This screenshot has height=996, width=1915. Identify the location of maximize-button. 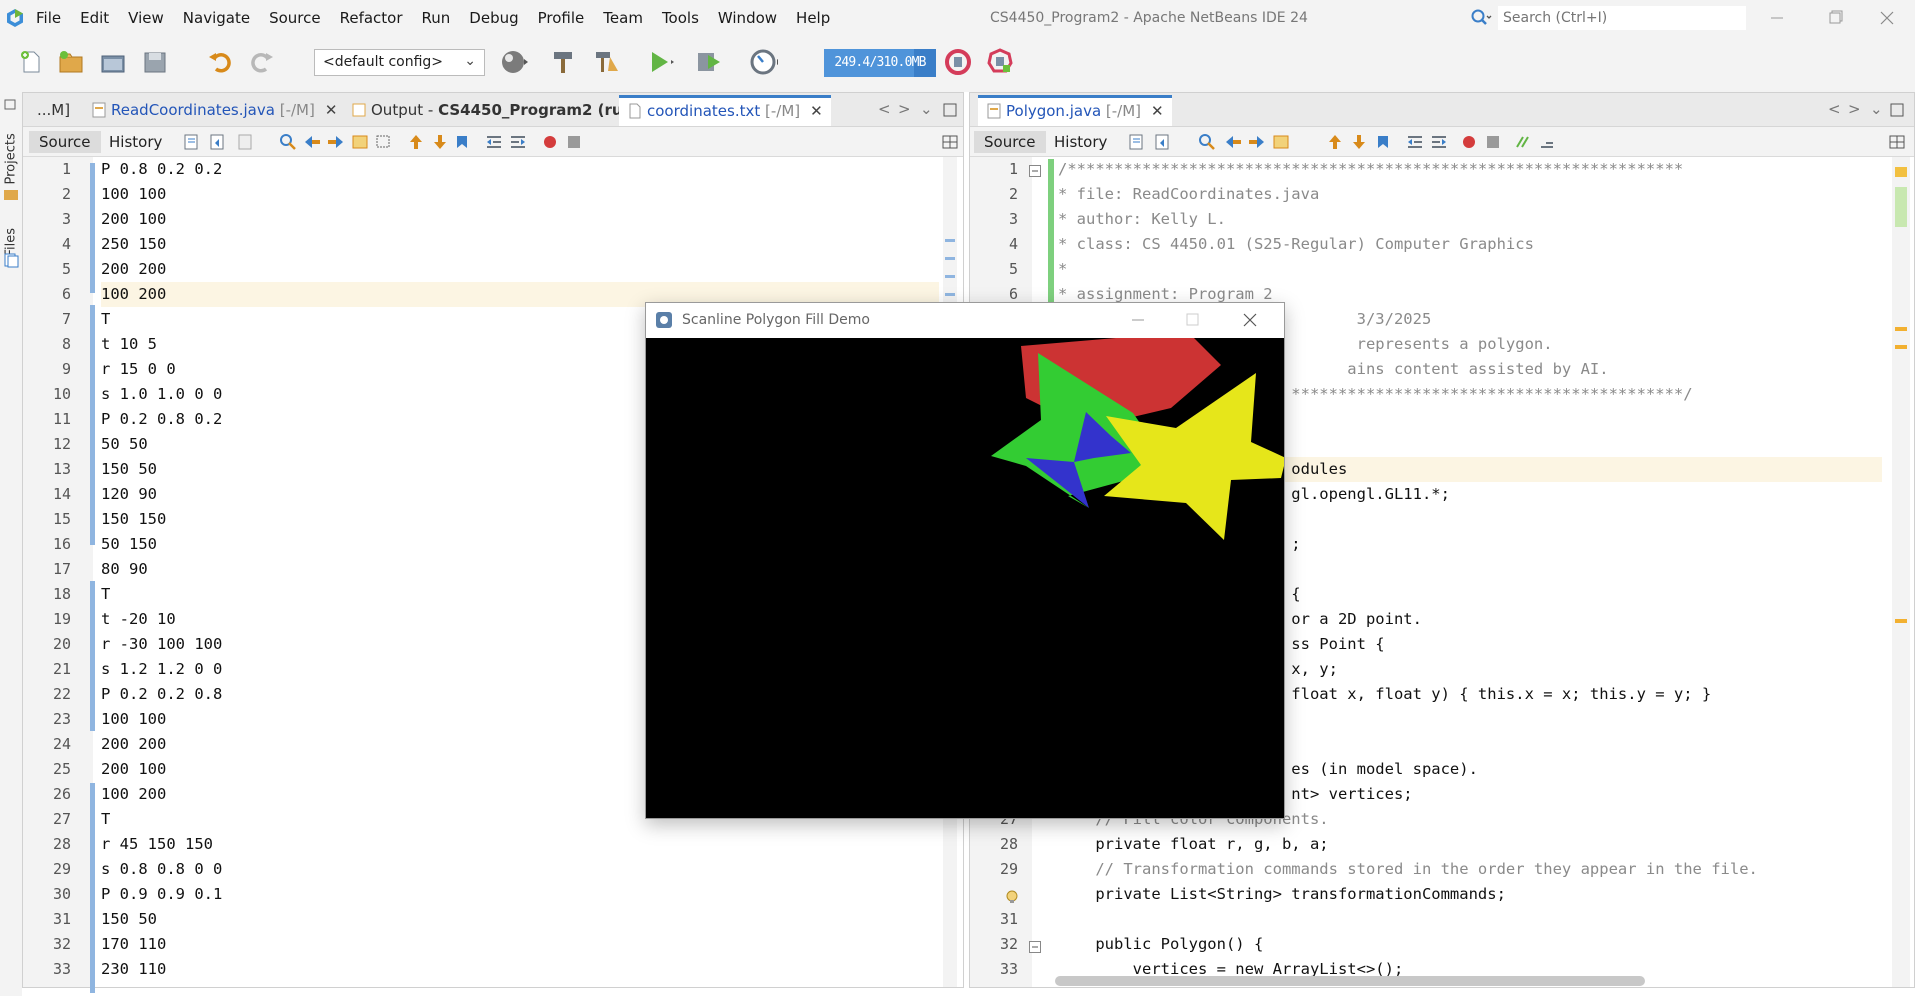
(1835, 18).